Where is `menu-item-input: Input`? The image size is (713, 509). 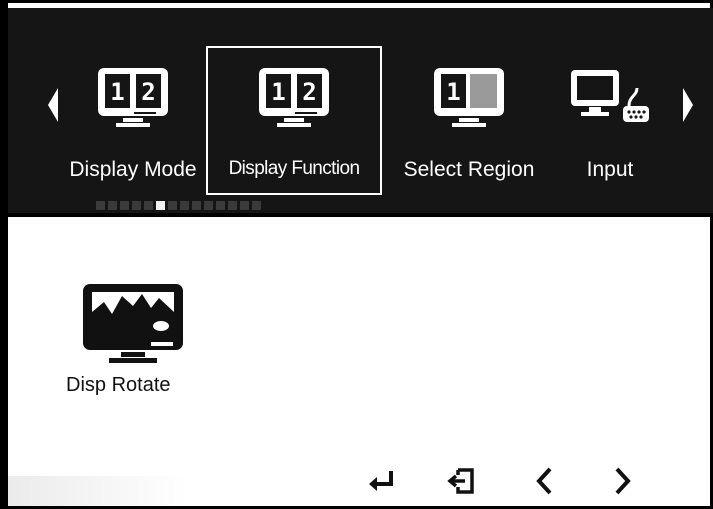 menu-item-input: Input is located at coordinates (610, 120).